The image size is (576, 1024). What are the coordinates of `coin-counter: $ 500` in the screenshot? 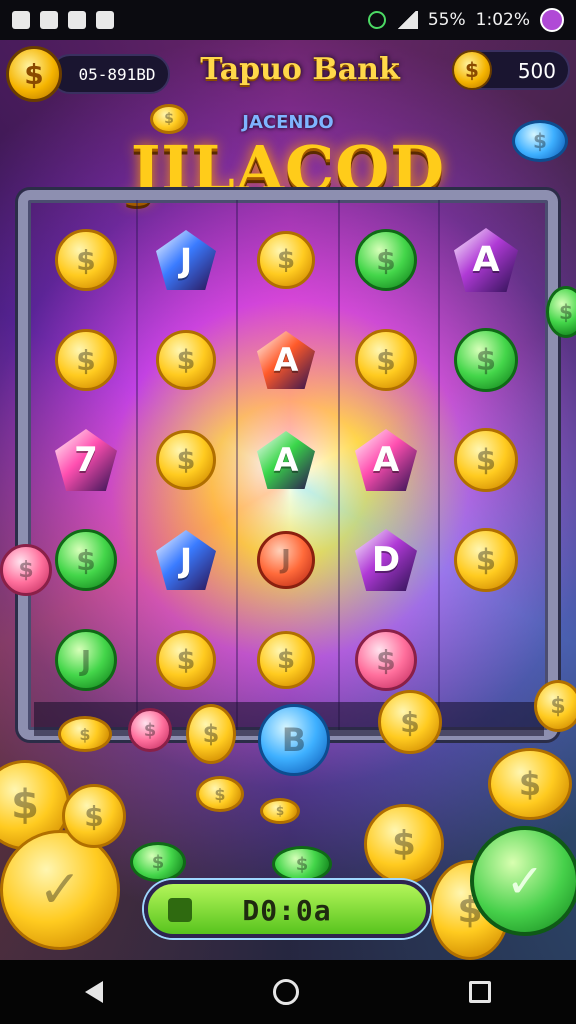 It's located at (511, 70).